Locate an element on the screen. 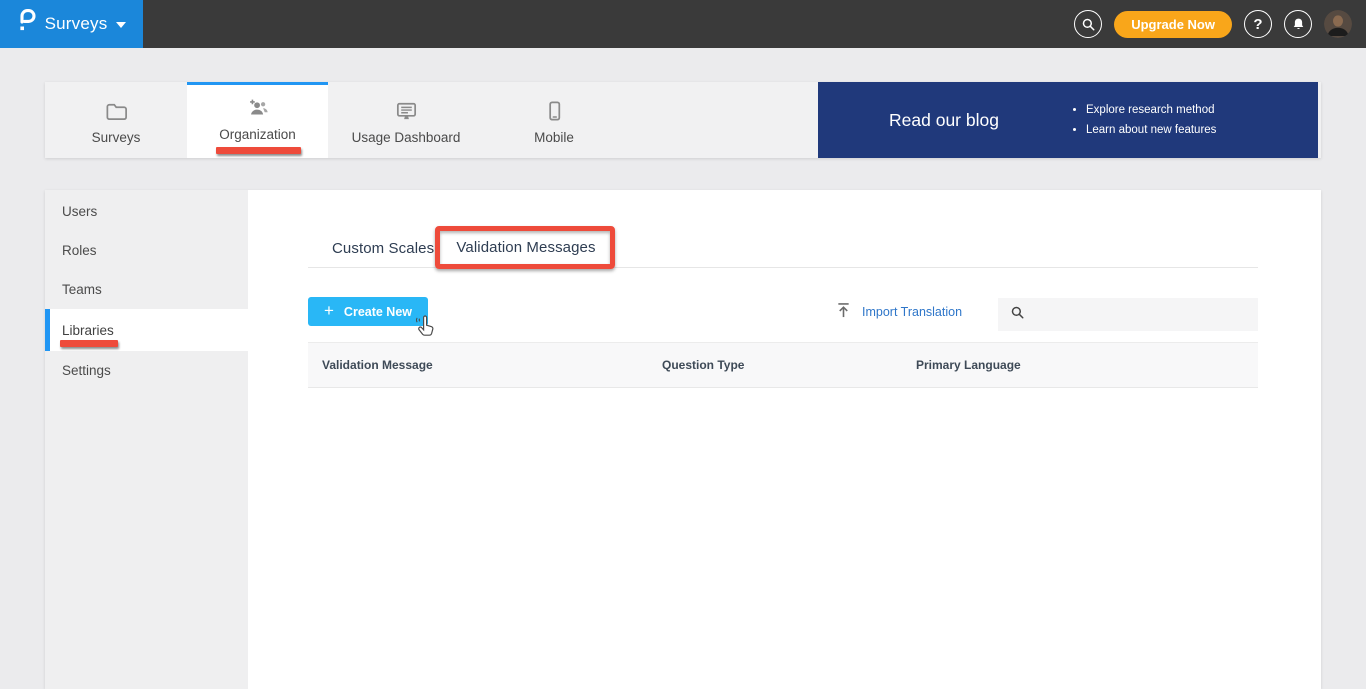 This screenshot has width=1366, height=689. nav-tab-label: Organization is located at coordinates (257, 134).